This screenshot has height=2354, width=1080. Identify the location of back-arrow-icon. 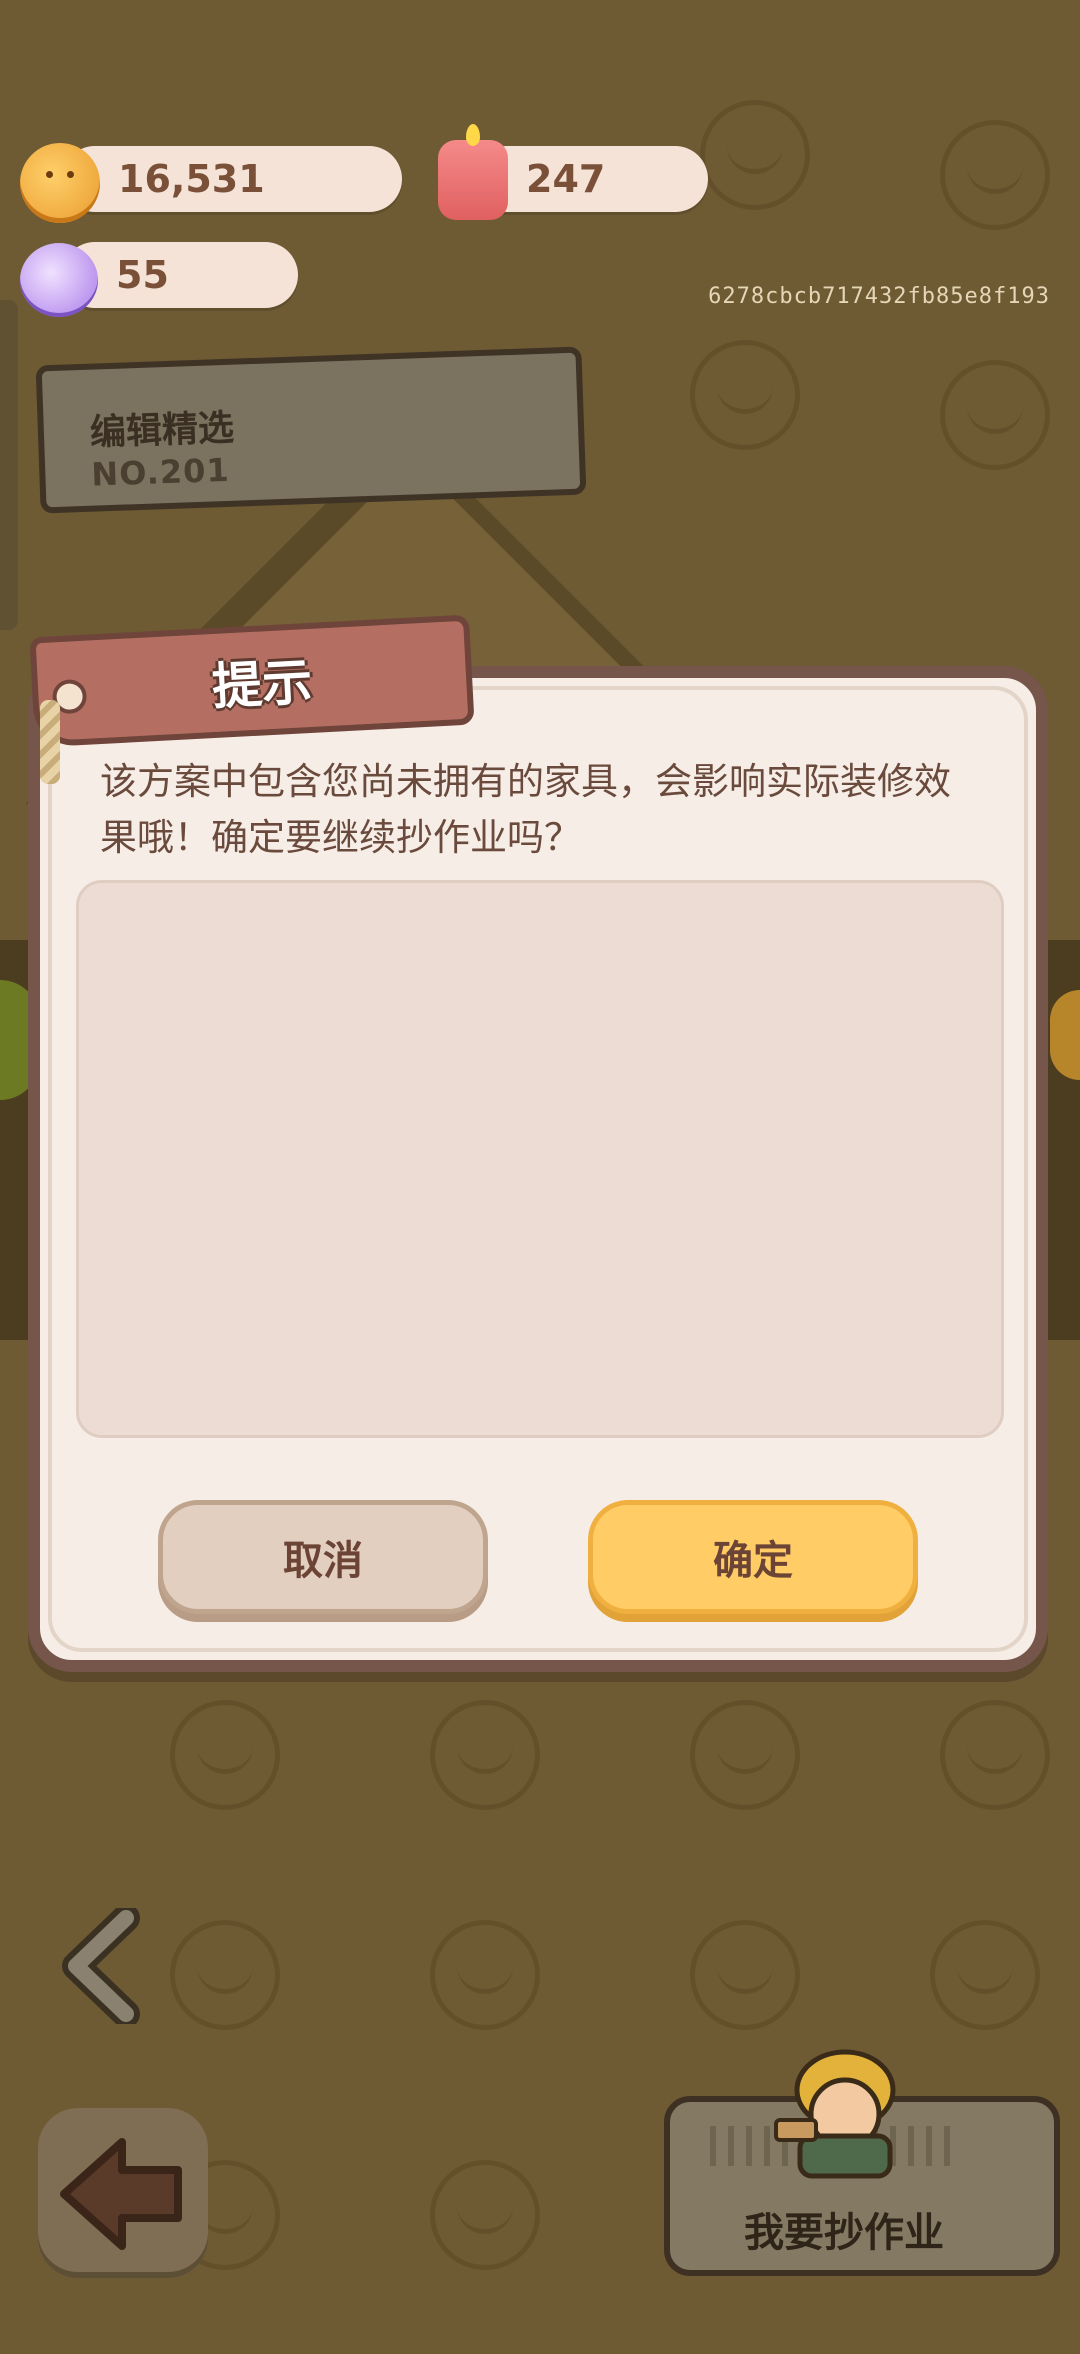
(121, 2194).